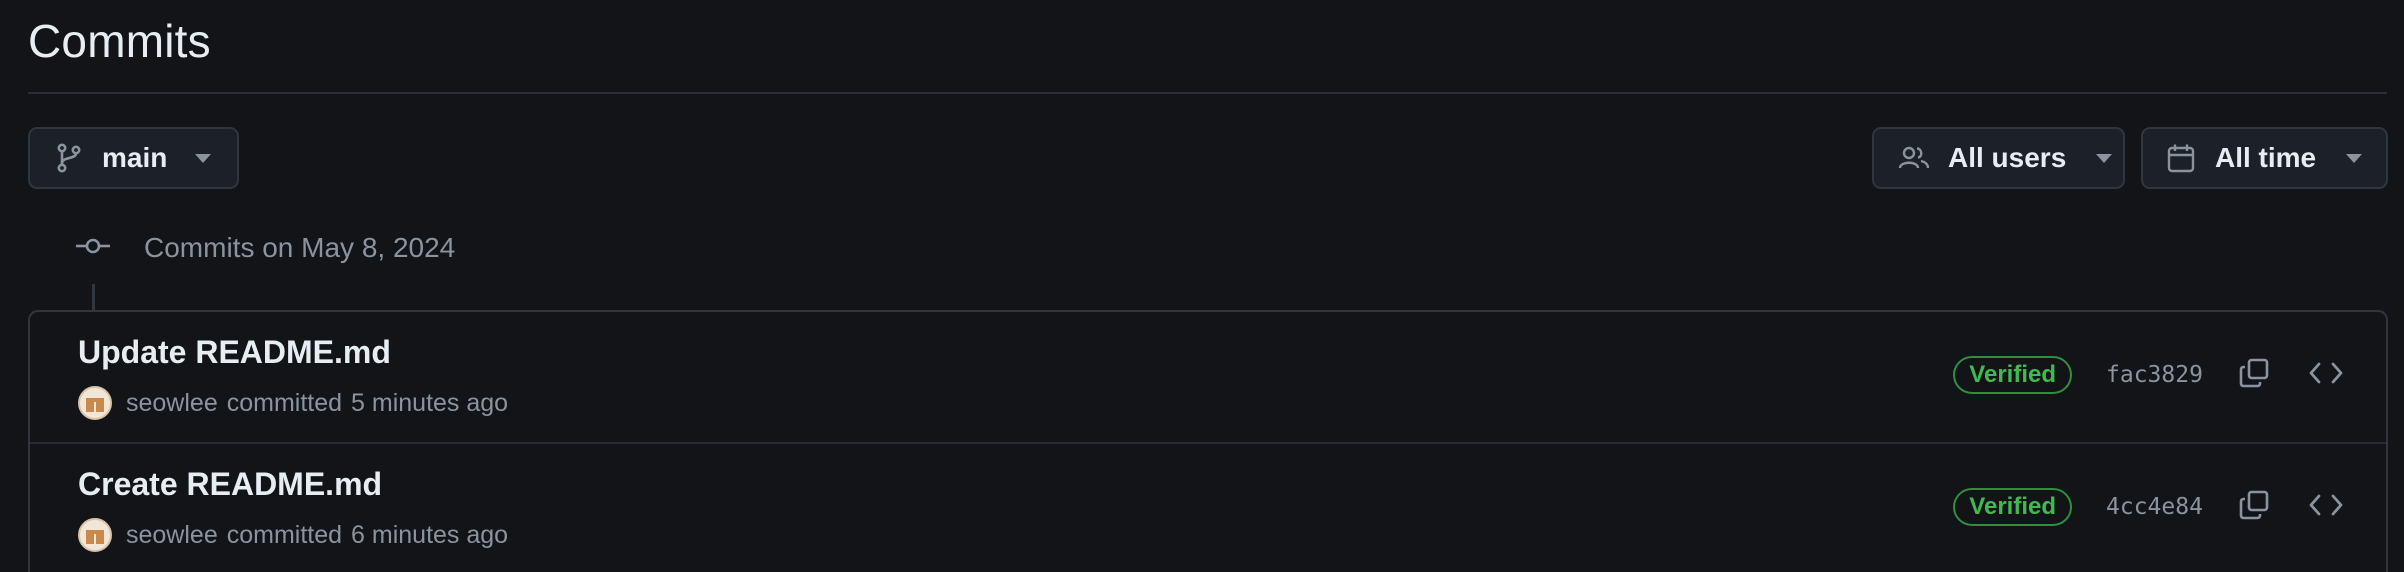 This screenshot has width=2404, height=572. I want to click on commit-time: 6 minutes ago, so click(430, 534).